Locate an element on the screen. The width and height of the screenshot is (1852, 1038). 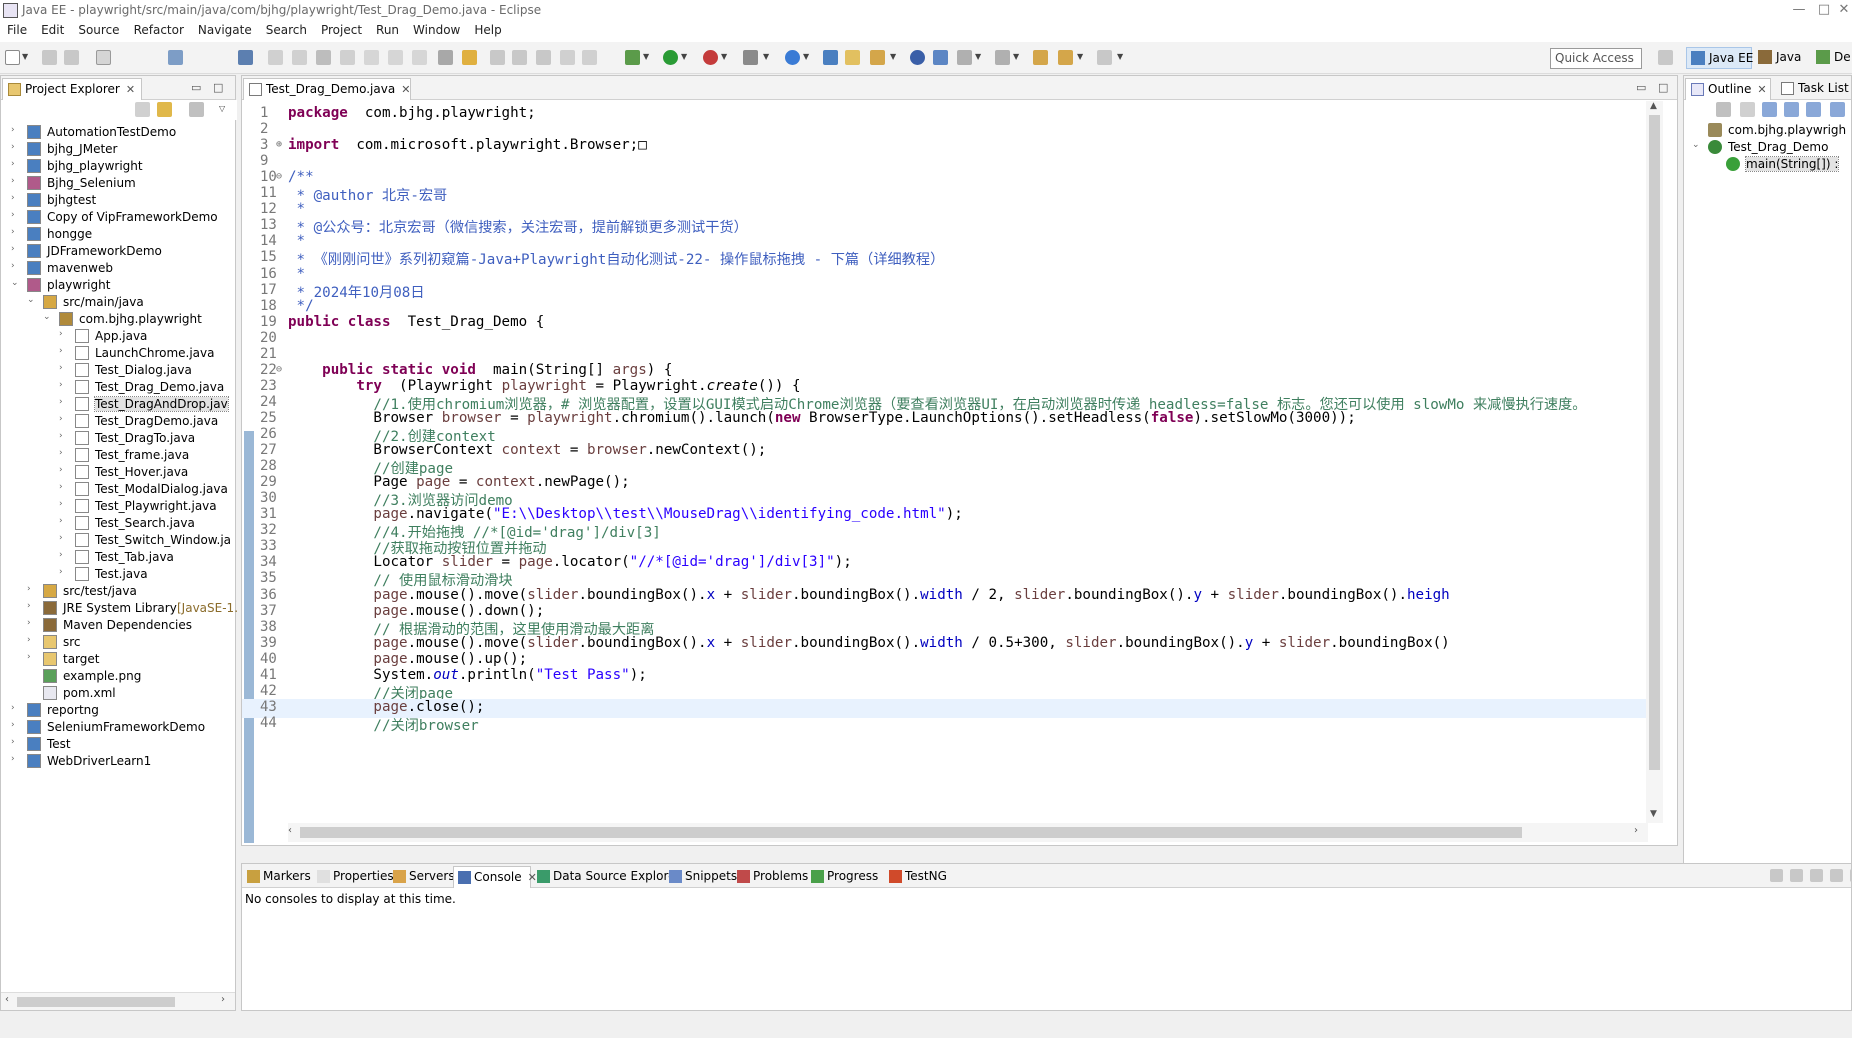
new-server-dropdown-icon: ▼ is located at coordinates (766, 56).